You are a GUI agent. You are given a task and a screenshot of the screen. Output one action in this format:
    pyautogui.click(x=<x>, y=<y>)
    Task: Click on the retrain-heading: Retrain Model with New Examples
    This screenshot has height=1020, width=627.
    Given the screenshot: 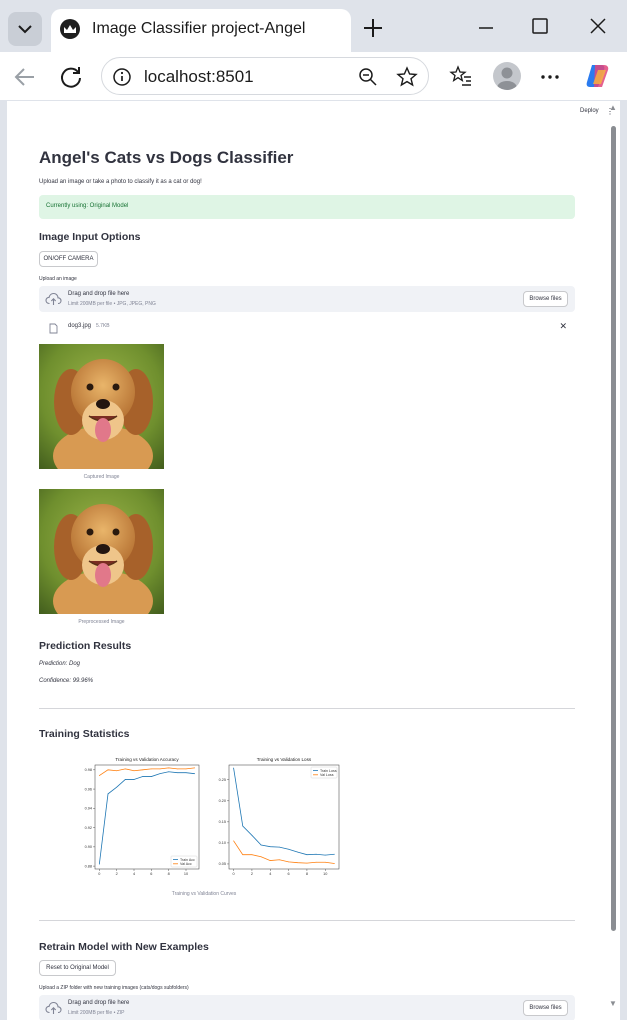 What is the action you would take?
    pyautogui.click(x=124, y=947)
    